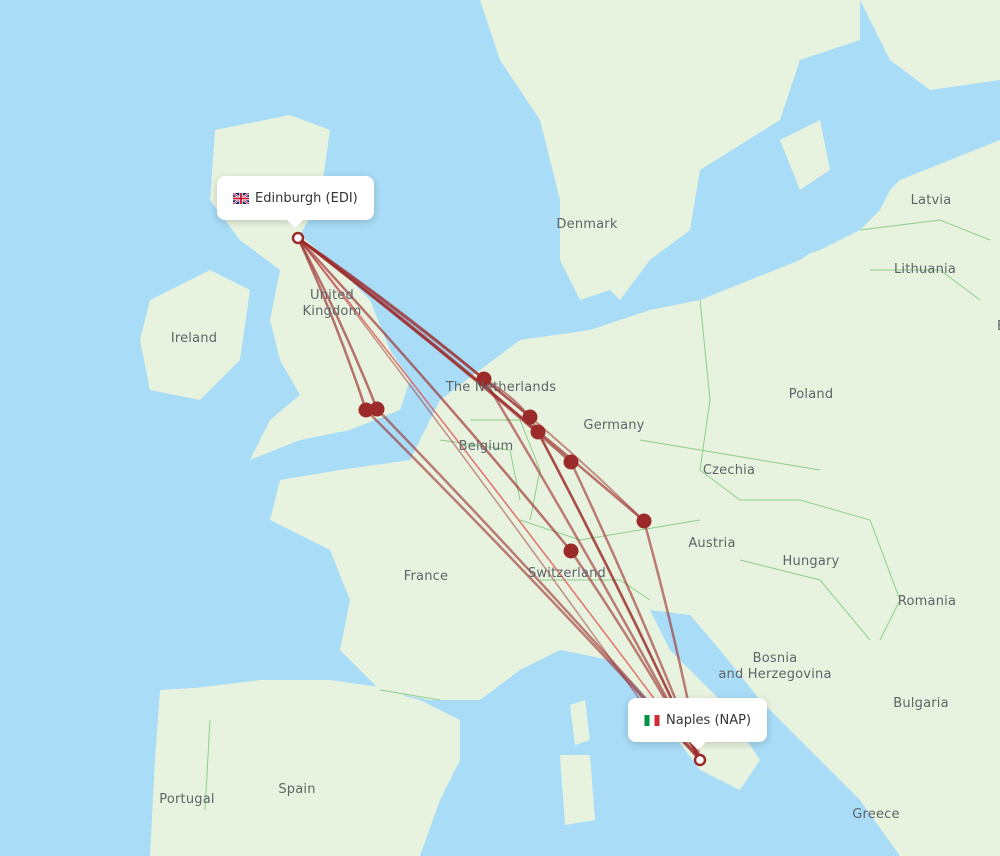 The image size is (1000, 856). I want to click on origin-airport-popup: Edinburgh (EDI), so click(295, 202).